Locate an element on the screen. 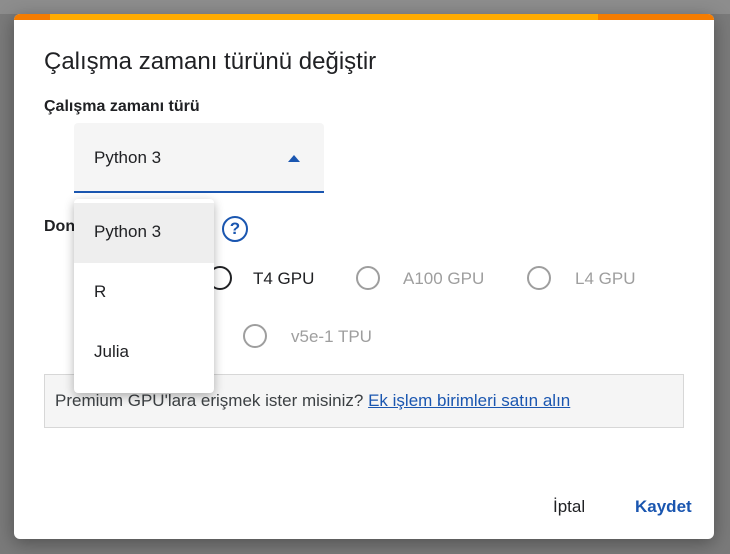 Image resolution: width=730 pixels, height=554 pixels. menu-item-label: R is located at coordinates (100, 291).